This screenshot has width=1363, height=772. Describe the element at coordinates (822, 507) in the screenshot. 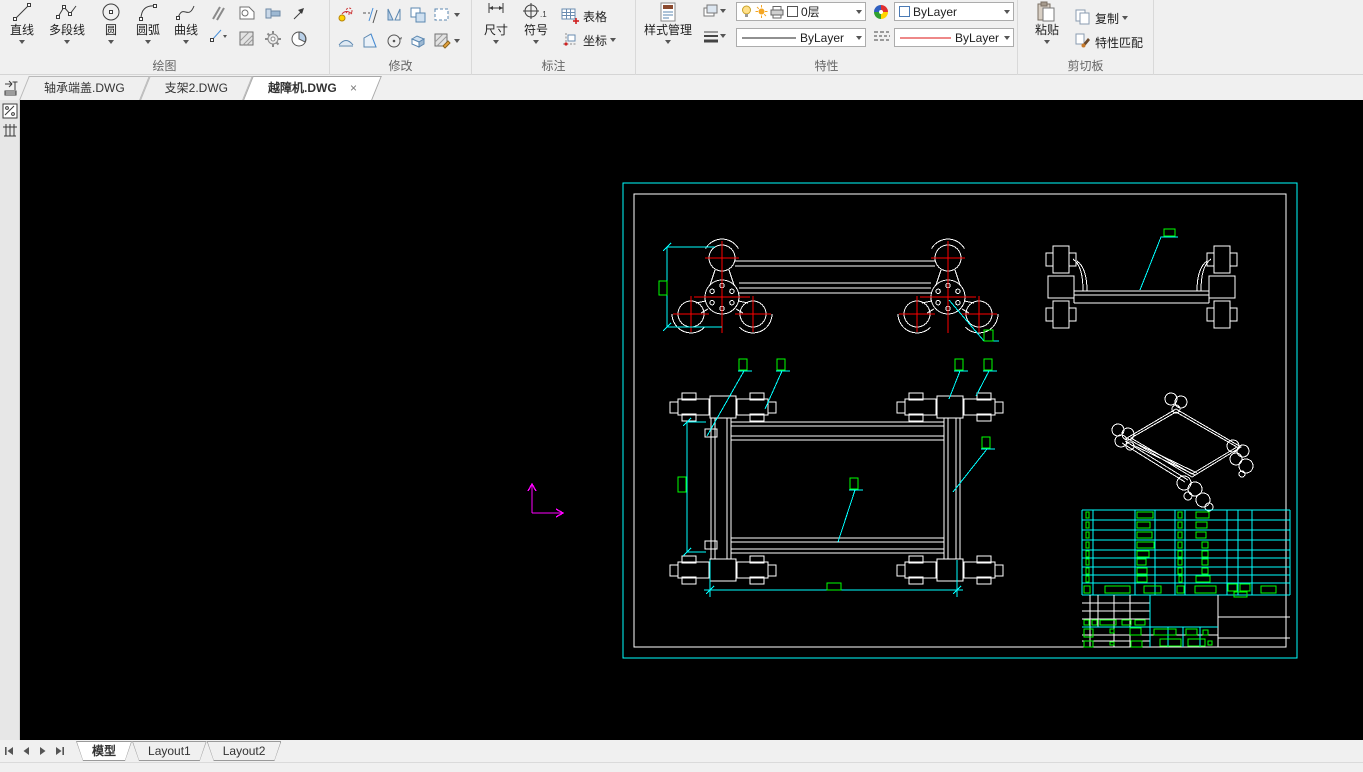

I see `plan-dimensions` at that location.